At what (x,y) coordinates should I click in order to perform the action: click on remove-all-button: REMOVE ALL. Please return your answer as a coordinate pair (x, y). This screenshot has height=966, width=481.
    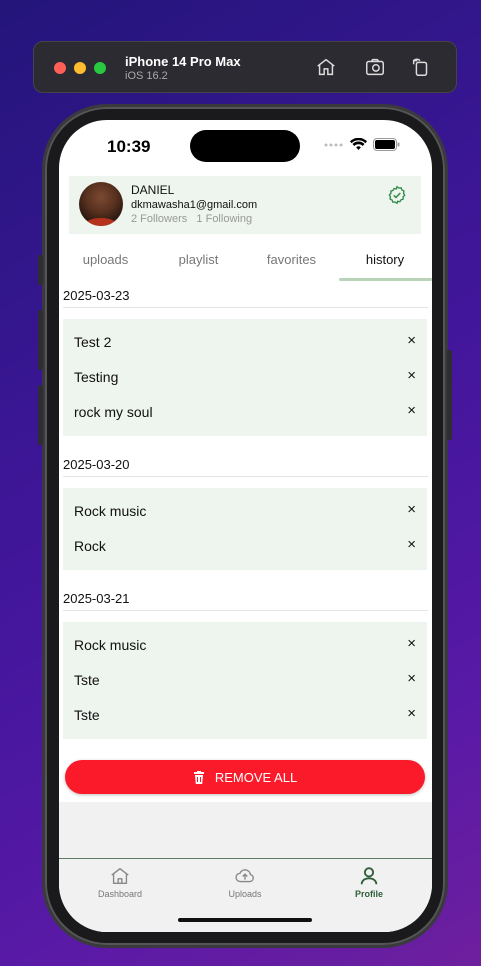
    Looking at the image, I should click on (245, 777).